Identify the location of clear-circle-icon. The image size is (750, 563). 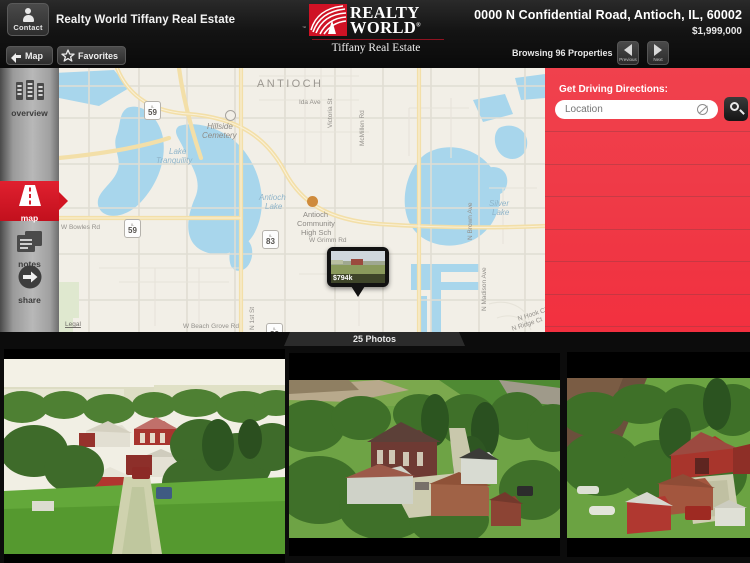
(702, 109).